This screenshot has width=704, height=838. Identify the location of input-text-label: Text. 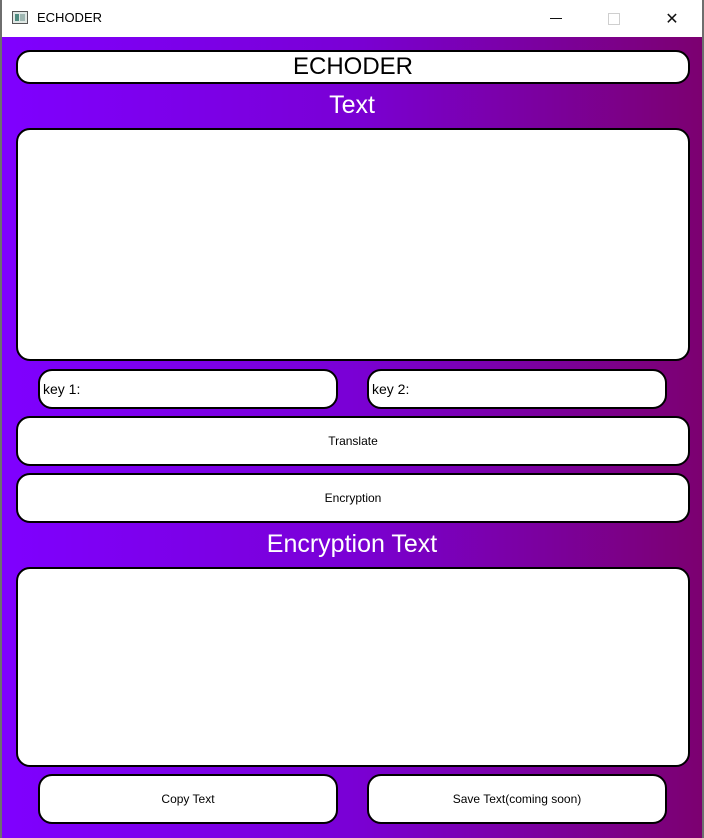
(352, 105).